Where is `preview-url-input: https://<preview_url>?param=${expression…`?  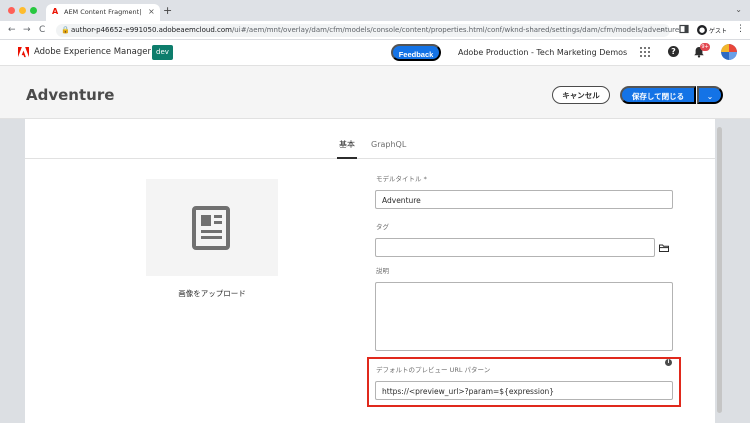 preview-url-input: https://<preview_url>?param=${expression… is located at coordinates (524, 390).